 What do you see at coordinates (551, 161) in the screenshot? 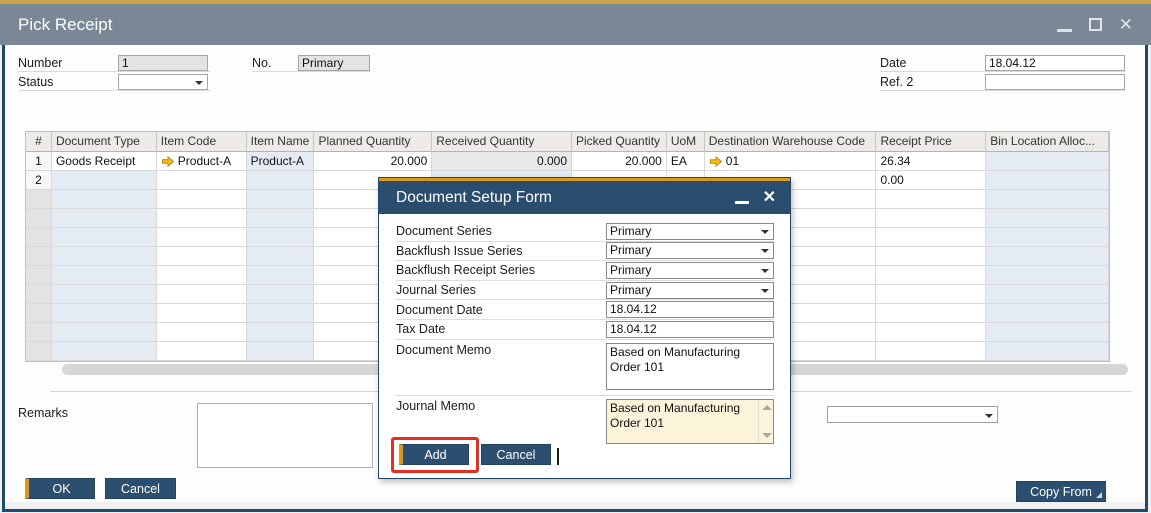
I see `cell-text: 0.000` at bounding box center [551, 161].